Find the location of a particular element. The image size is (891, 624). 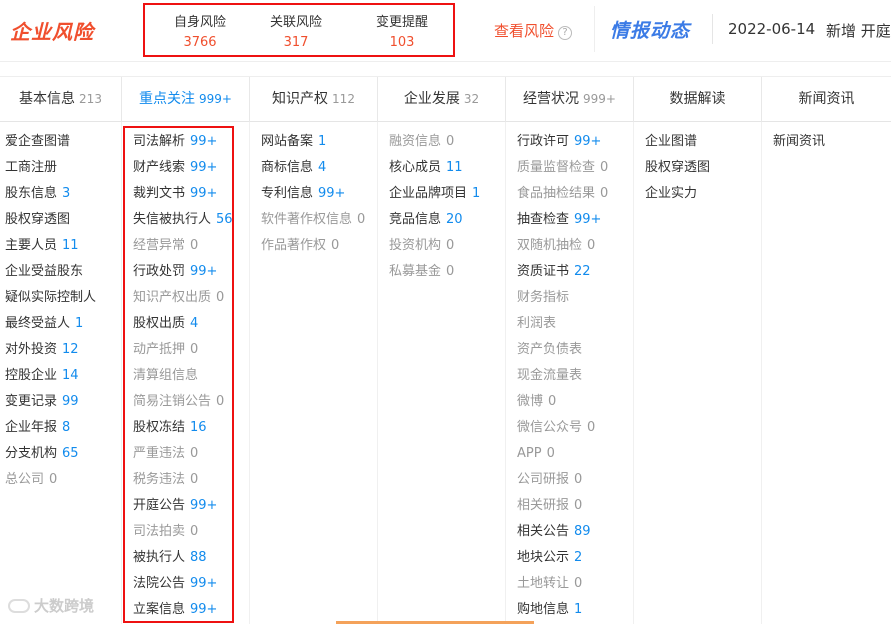

tab-label: 新闻资讯 is located at coordinates (826, 99).